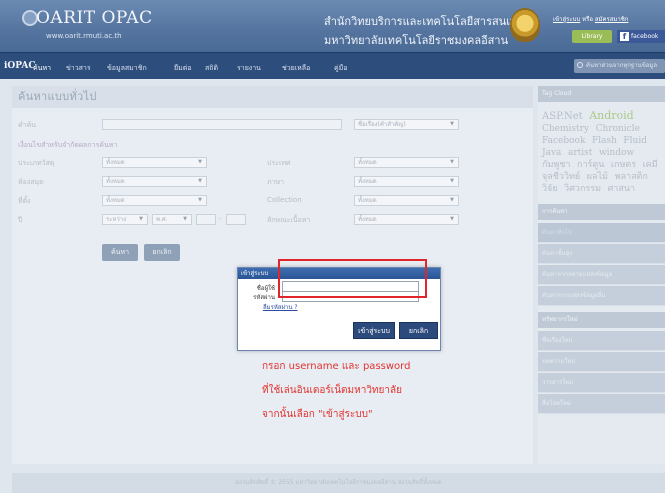 The image size is (665, 493). What do you see at coordinates (317, 414) in the screenshot?
I see `instruction-line-3: จากนั้นเลือก "เข้าสู่ระบบ"` at bounding box center [317, 414].